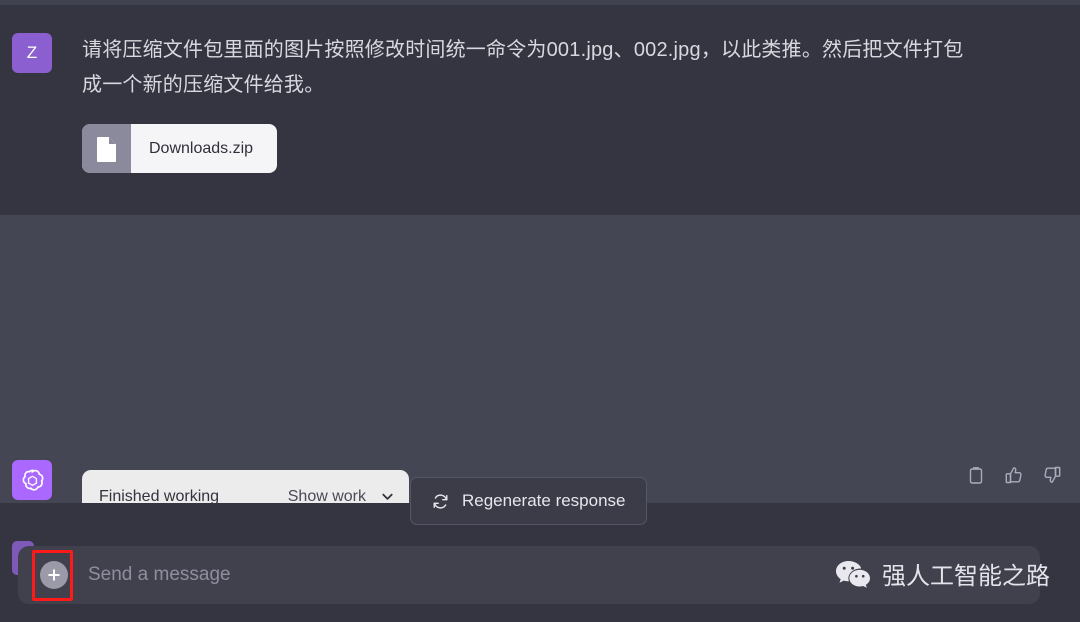 The width and height of the screenshot is (1080, 622). I want to click on add-attachment-button, so click(54, 575).